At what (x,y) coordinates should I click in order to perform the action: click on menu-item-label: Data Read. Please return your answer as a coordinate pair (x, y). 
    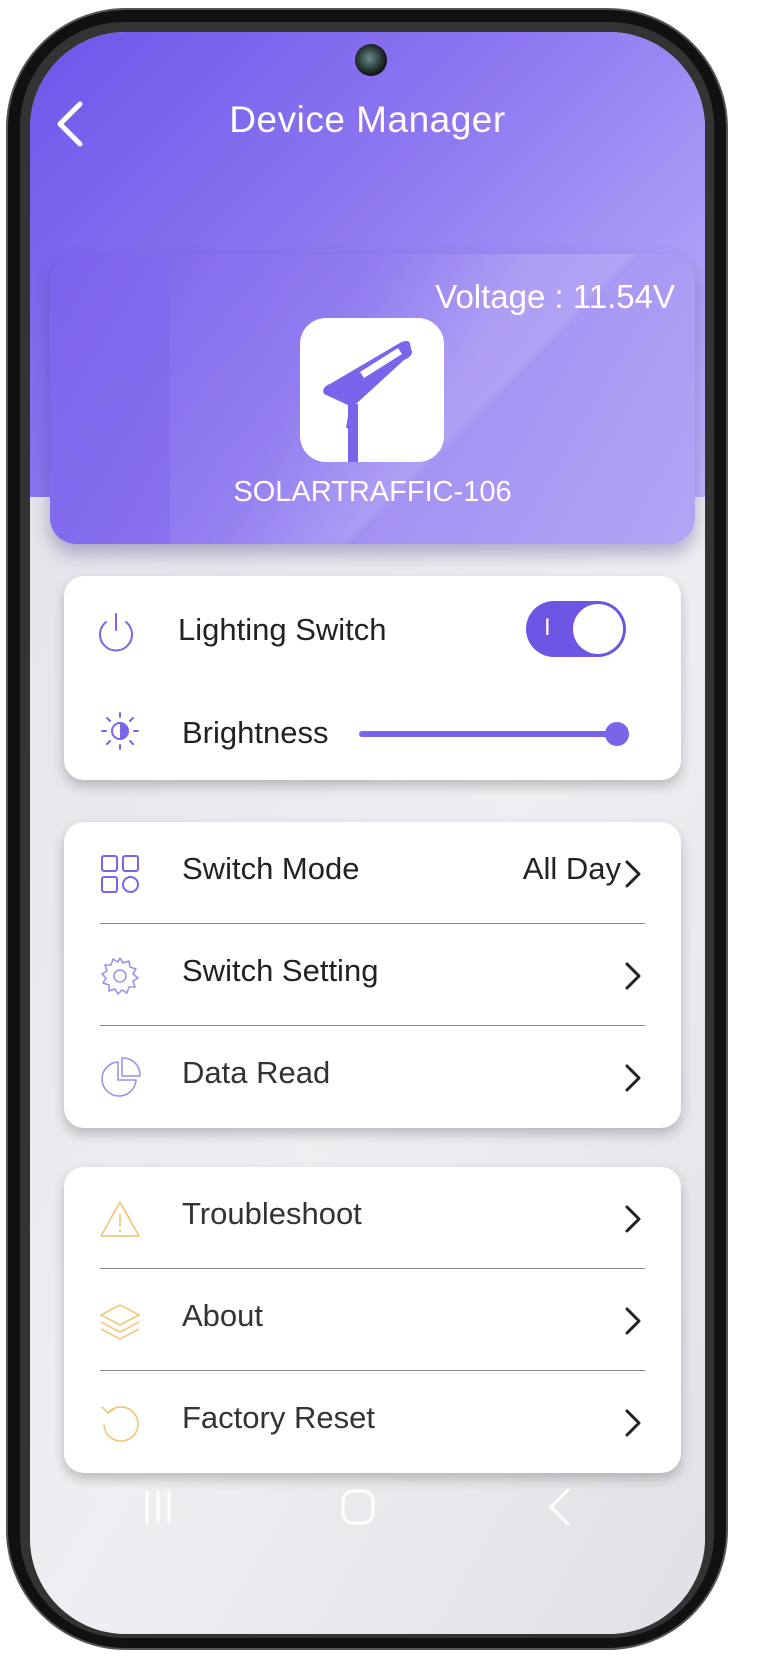
    Looking at the image, I should click on (256, 1072).